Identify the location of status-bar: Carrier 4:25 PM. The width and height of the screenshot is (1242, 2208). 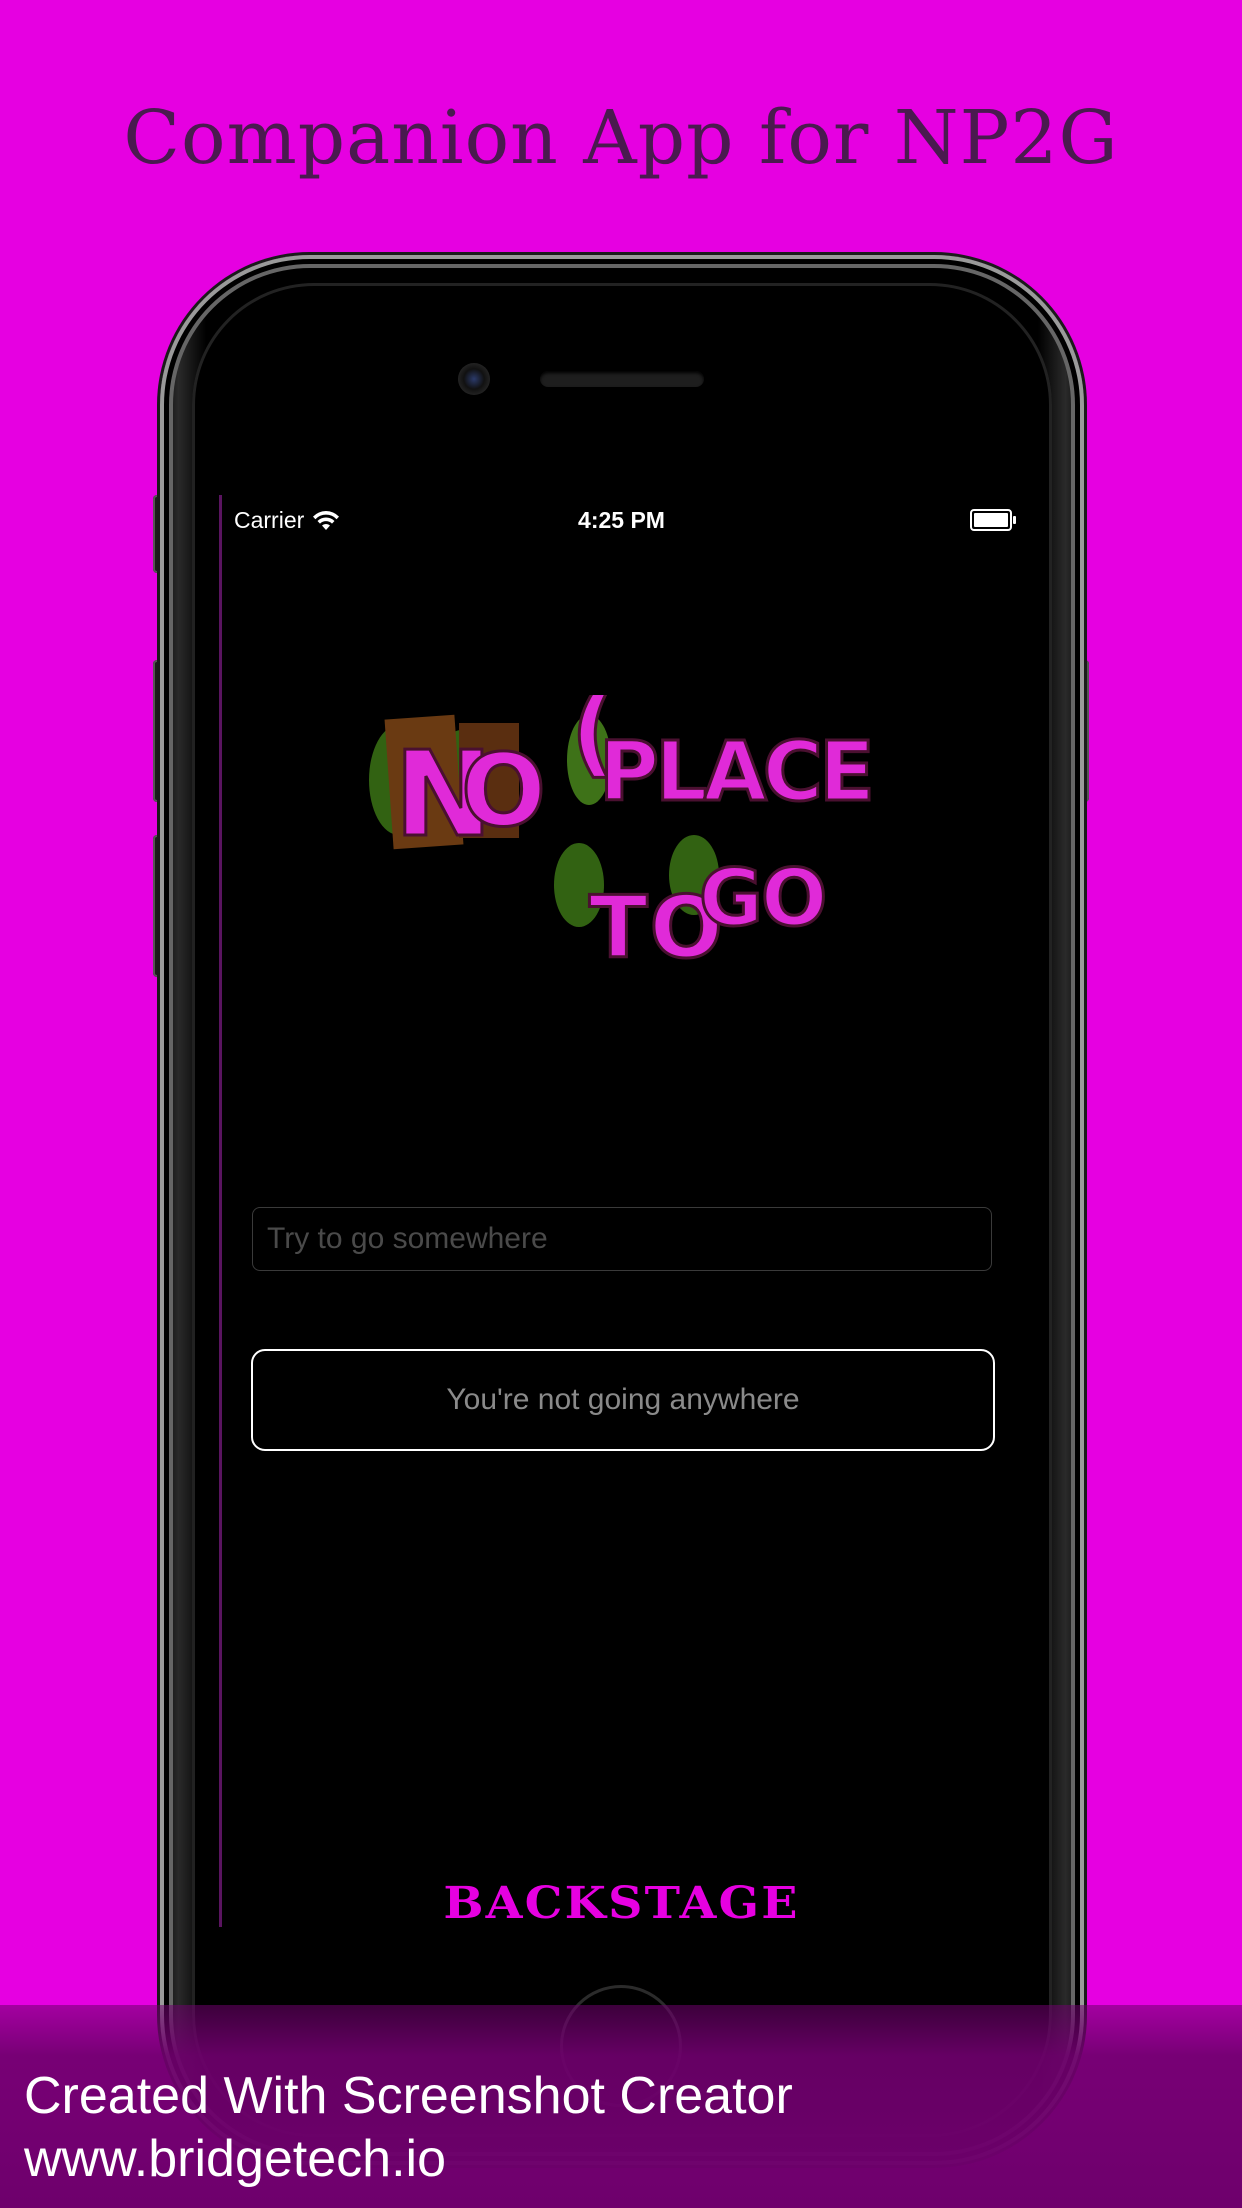
(621, 519).